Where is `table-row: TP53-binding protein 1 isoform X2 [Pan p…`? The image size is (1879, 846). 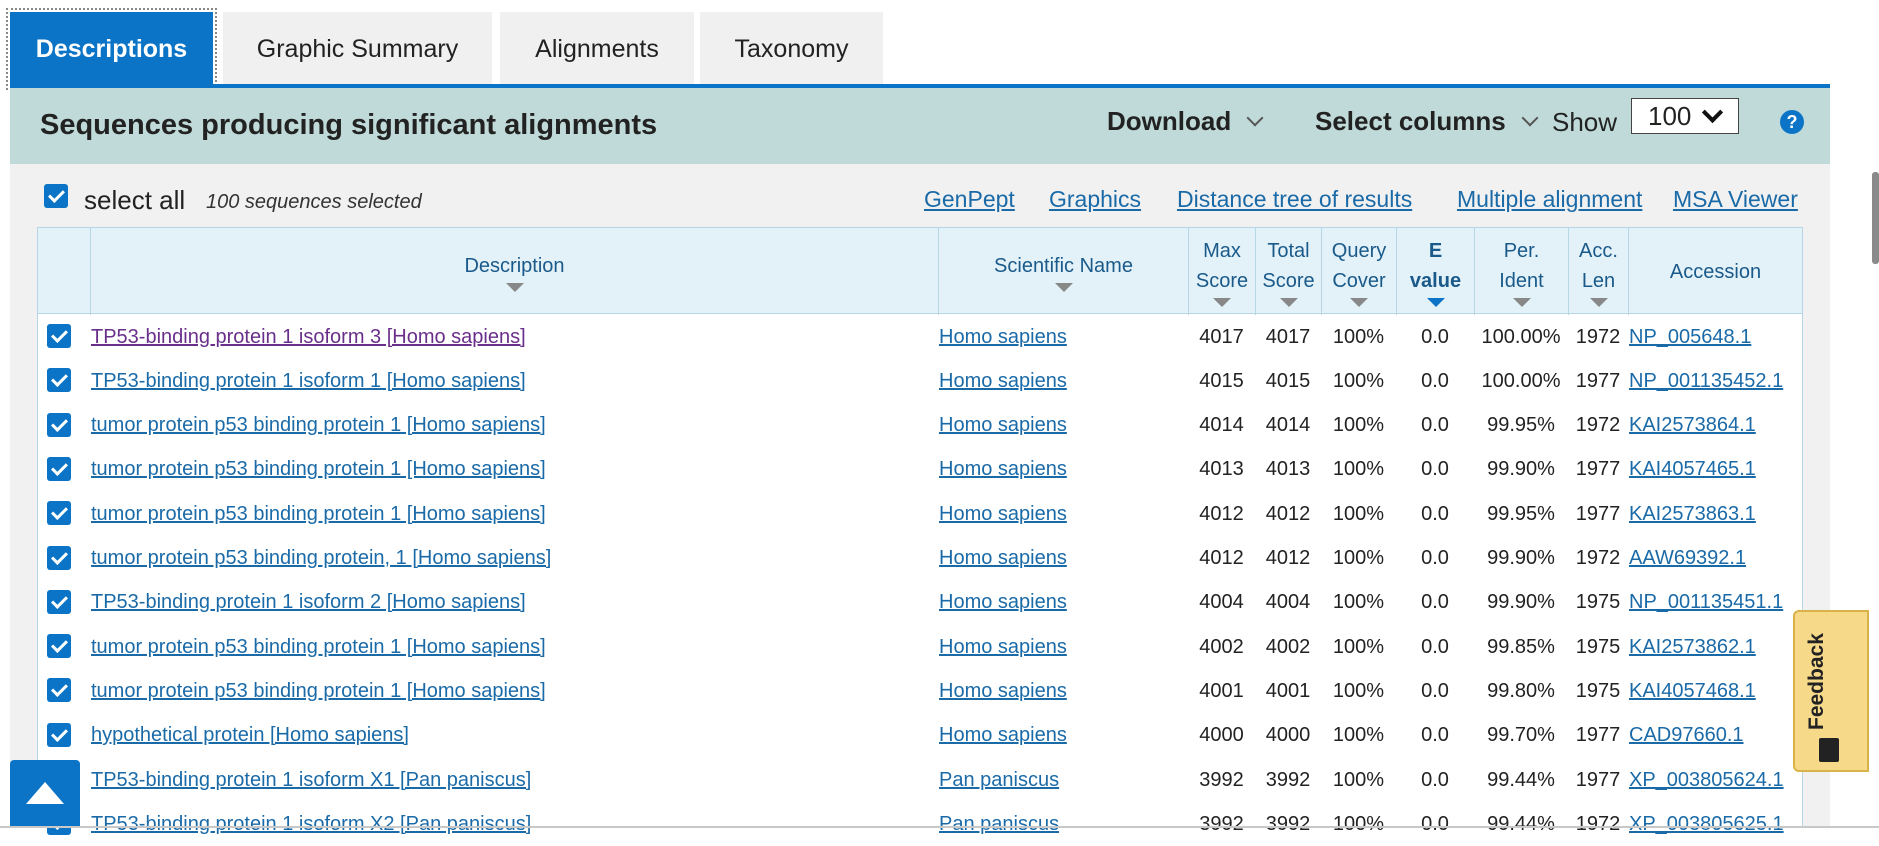
table-row: TP53-binding protein 1 isoform X2 [Pan p… is located at coordinates (920, 824).